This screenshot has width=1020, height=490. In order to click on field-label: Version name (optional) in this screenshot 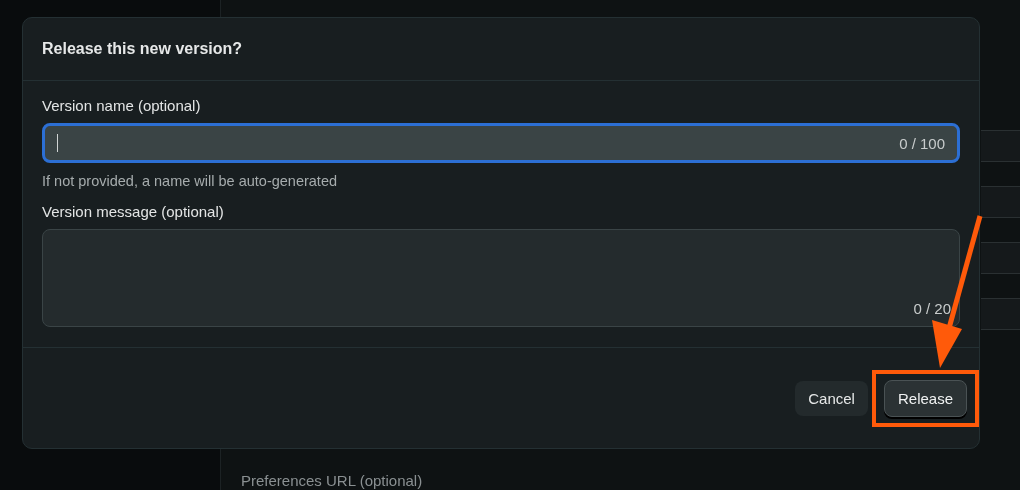, I will do `click(122, 105)`.